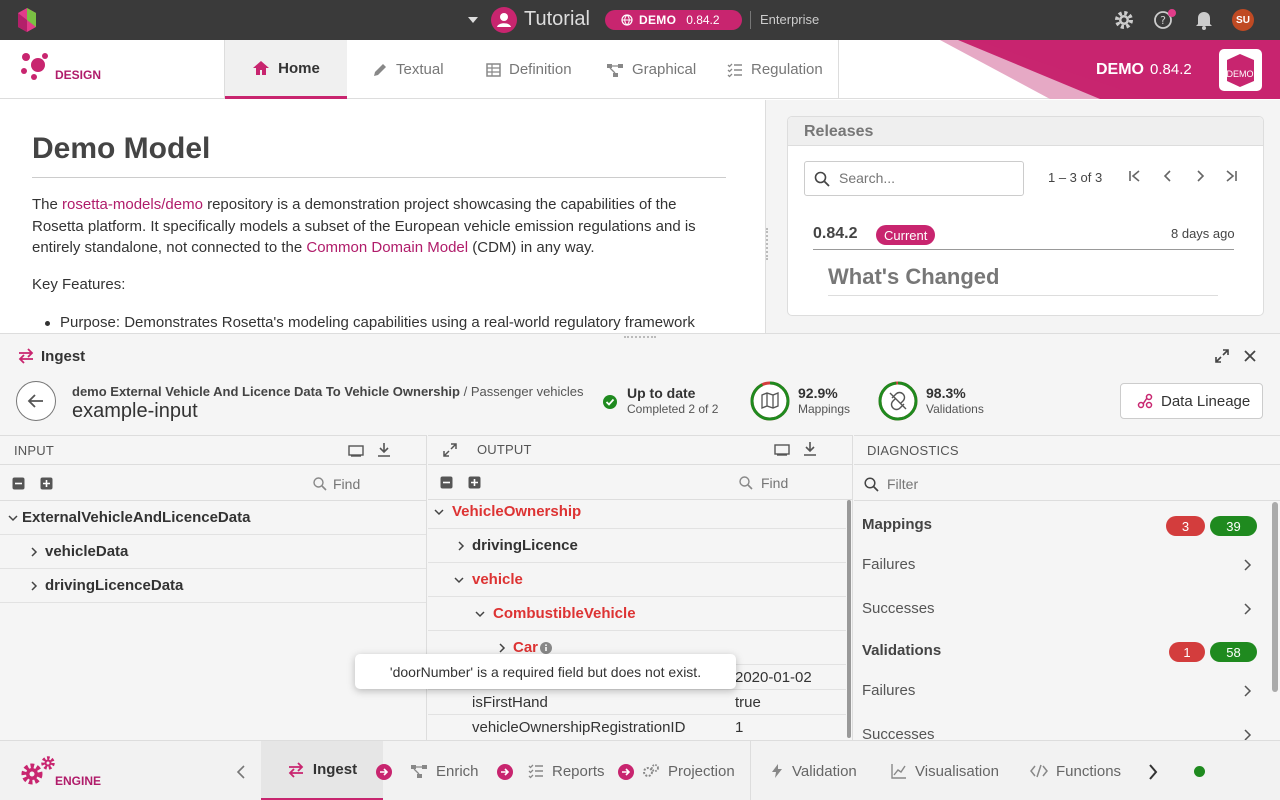  What do you see at coordinates (535, 771) in the screenshot?
I see `checklist-icon` at bounding box center [535, 771].